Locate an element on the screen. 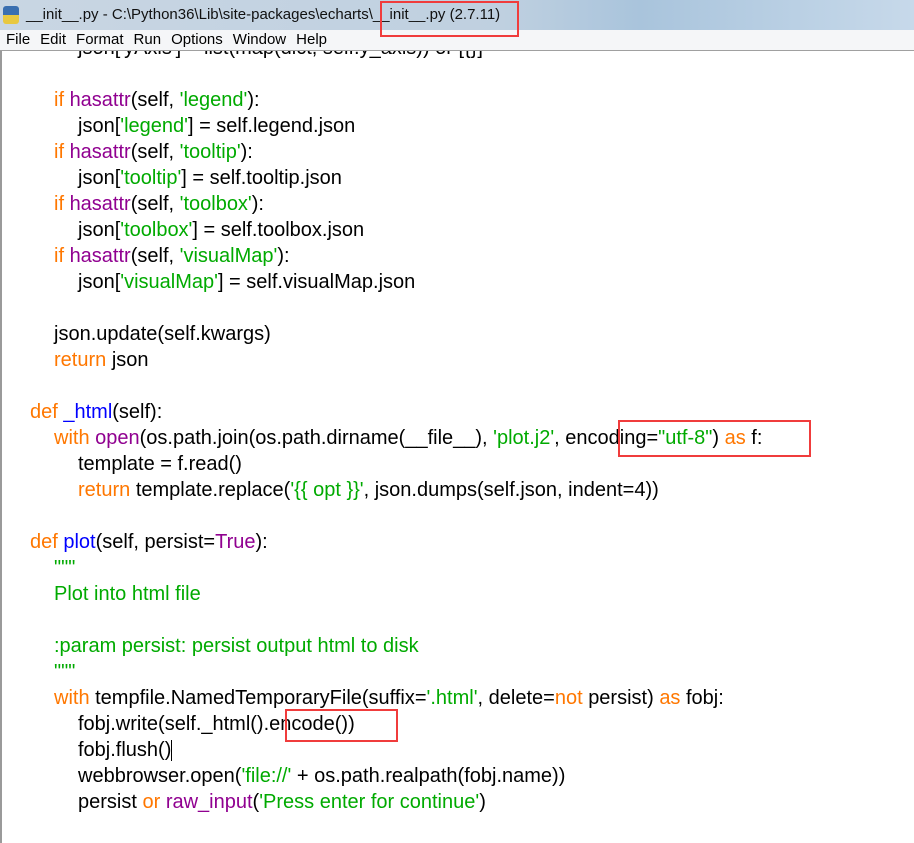 This screenshot has height=843, width=914. code-token: 'Press enter for continue' is located at coordinates (369, 802).